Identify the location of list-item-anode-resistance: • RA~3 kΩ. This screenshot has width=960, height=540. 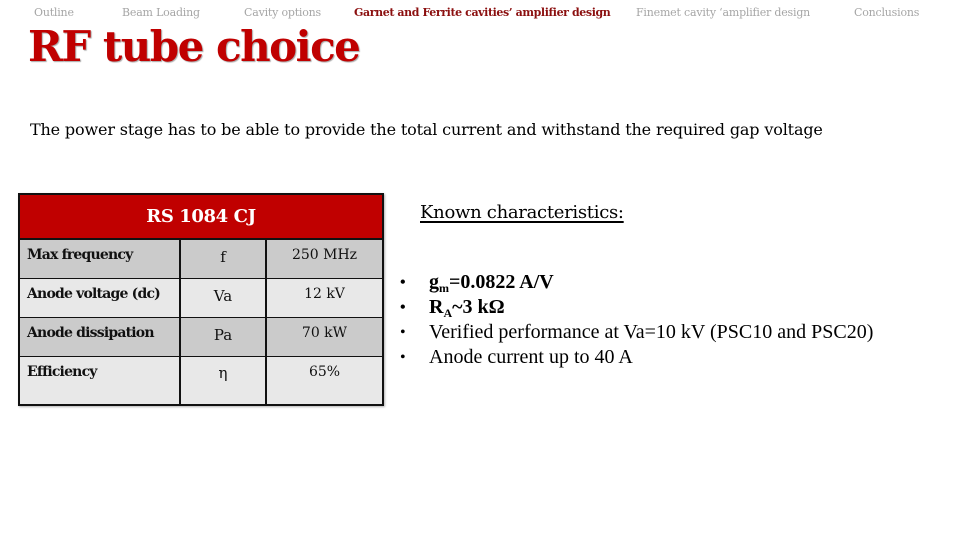
(636, 307).